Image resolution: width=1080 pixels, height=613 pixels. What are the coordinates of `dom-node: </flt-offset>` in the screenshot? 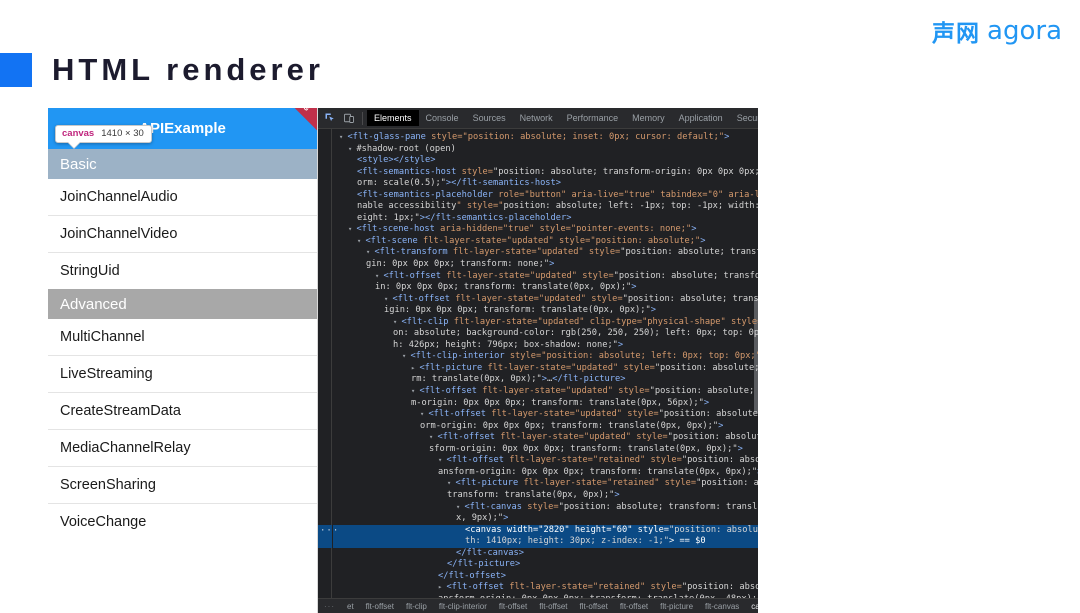 It's located at (545, 577).